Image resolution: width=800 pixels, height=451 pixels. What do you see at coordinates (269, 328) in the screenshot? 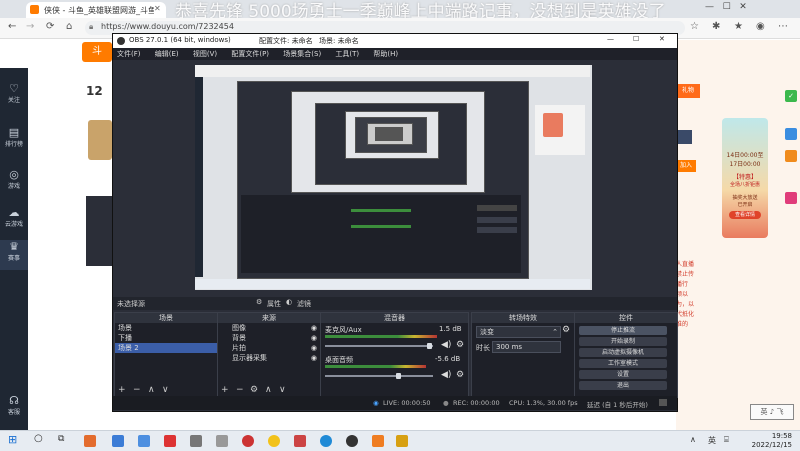
I see `source-item: 图像 ◉` at bounding box center [269, 328].